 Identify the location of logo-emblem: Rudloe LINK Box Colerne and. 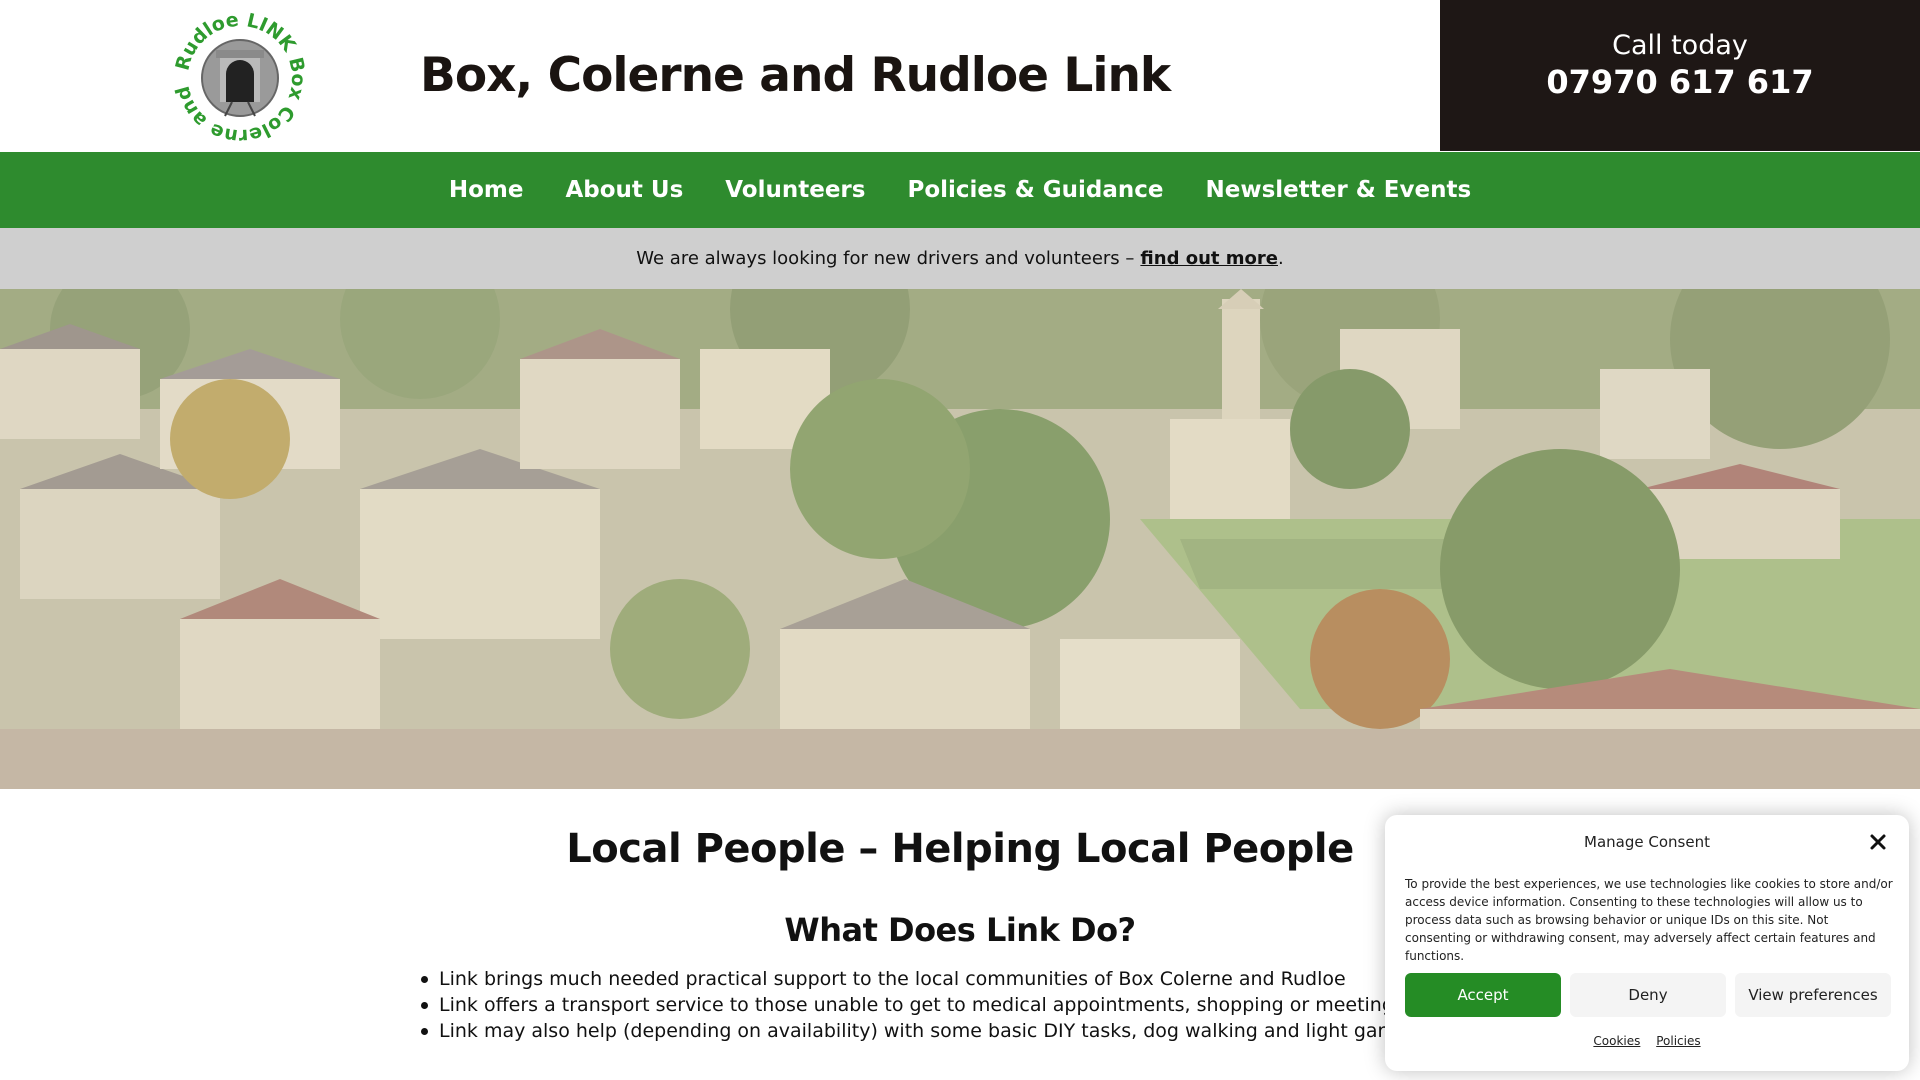
(240, 78).